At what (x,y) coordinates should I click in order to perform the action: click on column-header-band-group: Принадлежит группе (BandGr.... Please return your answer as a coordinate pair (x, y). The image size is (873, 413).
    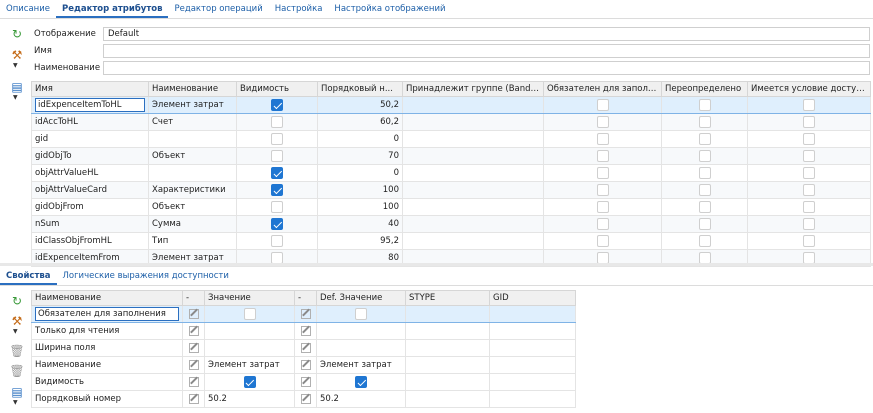
    Looking at the image, I should click on (473, 89).